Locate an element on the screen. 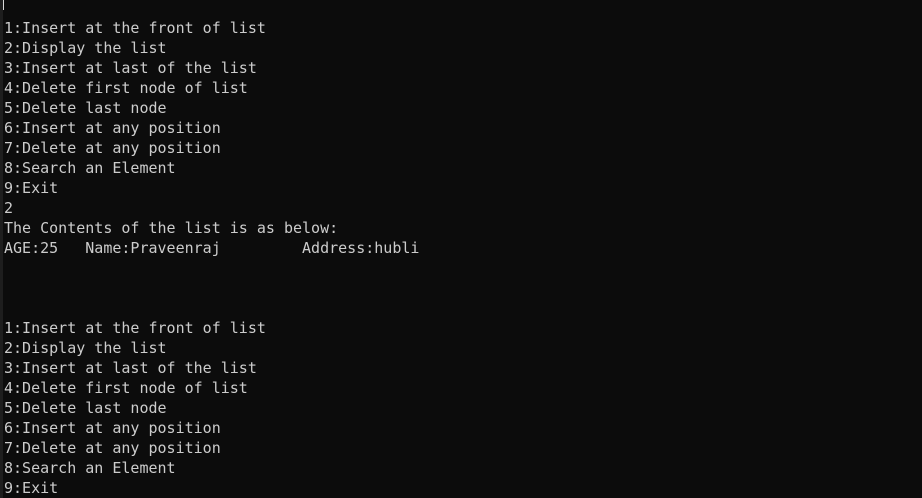 This screenshot has width=922, height=498. list-contents-header: The Contents of the list is as below: is located at coordinates (171, 228).